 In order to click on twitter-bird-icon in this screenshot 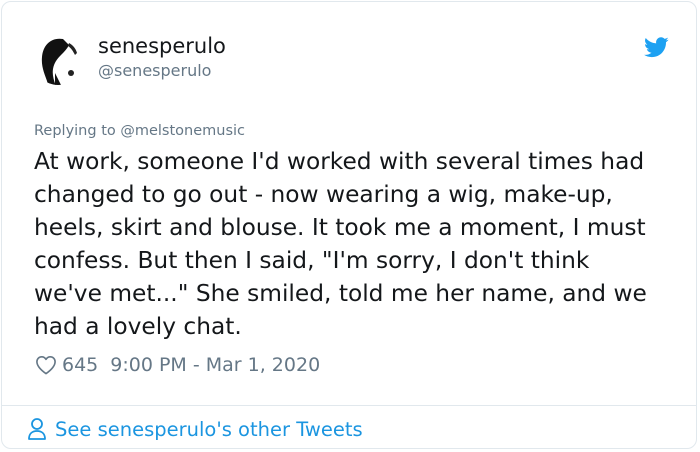, I will do `click(656, 47)`.